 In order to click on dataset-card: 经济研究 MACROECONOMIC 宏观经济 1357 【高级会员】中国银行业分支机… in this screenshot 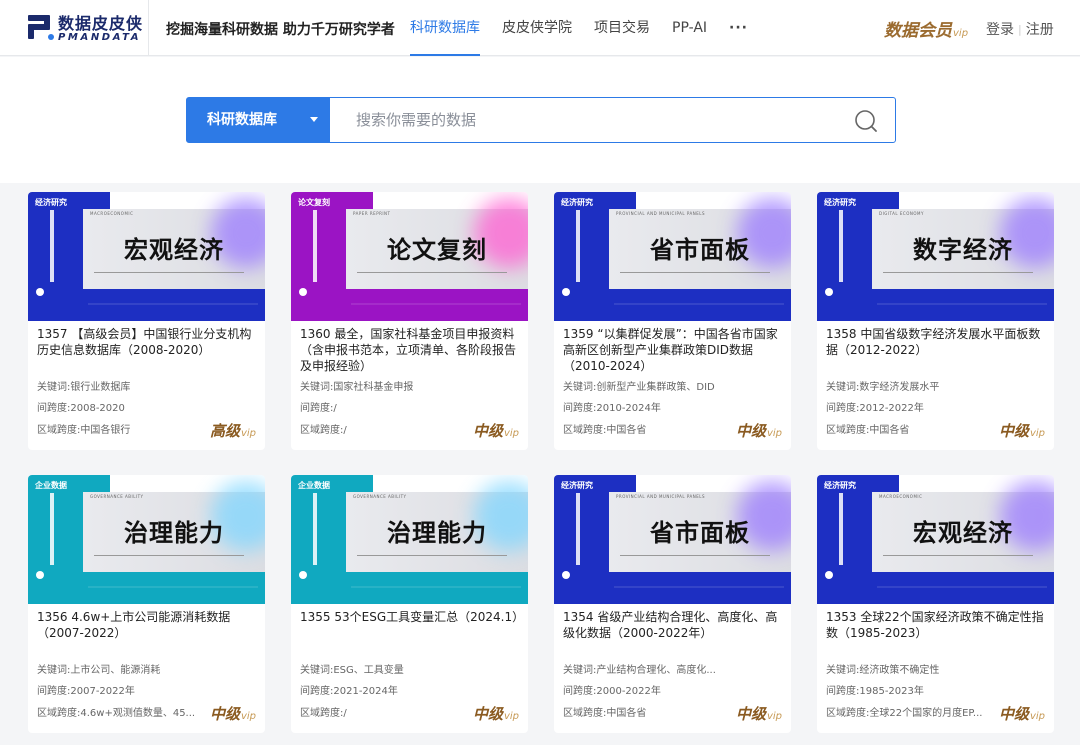, I will do `click(146, 321)`.